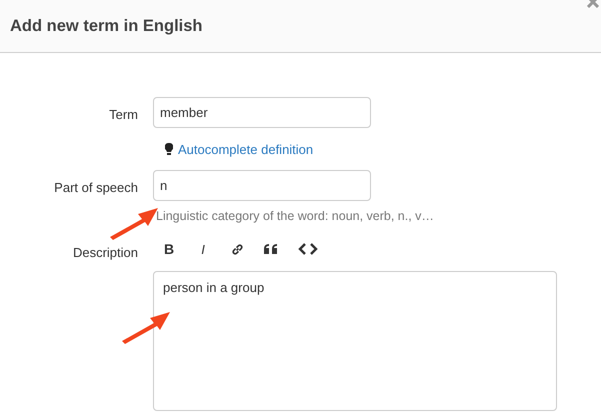 This screenshot has height=412, width=601. I want to click on text-field: n, so click(262, 185).